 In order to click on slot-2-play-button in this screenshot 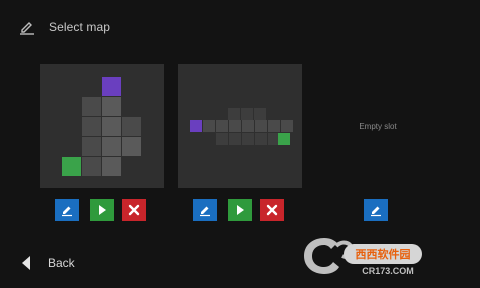, I will do `click(240, 210)`.